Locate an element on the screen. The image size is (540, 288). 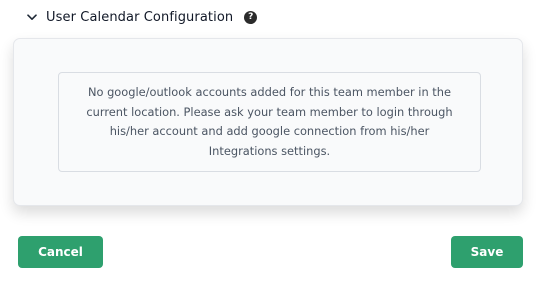
notice-line-4: Integrations settings. is located at coordinates (269, 150).